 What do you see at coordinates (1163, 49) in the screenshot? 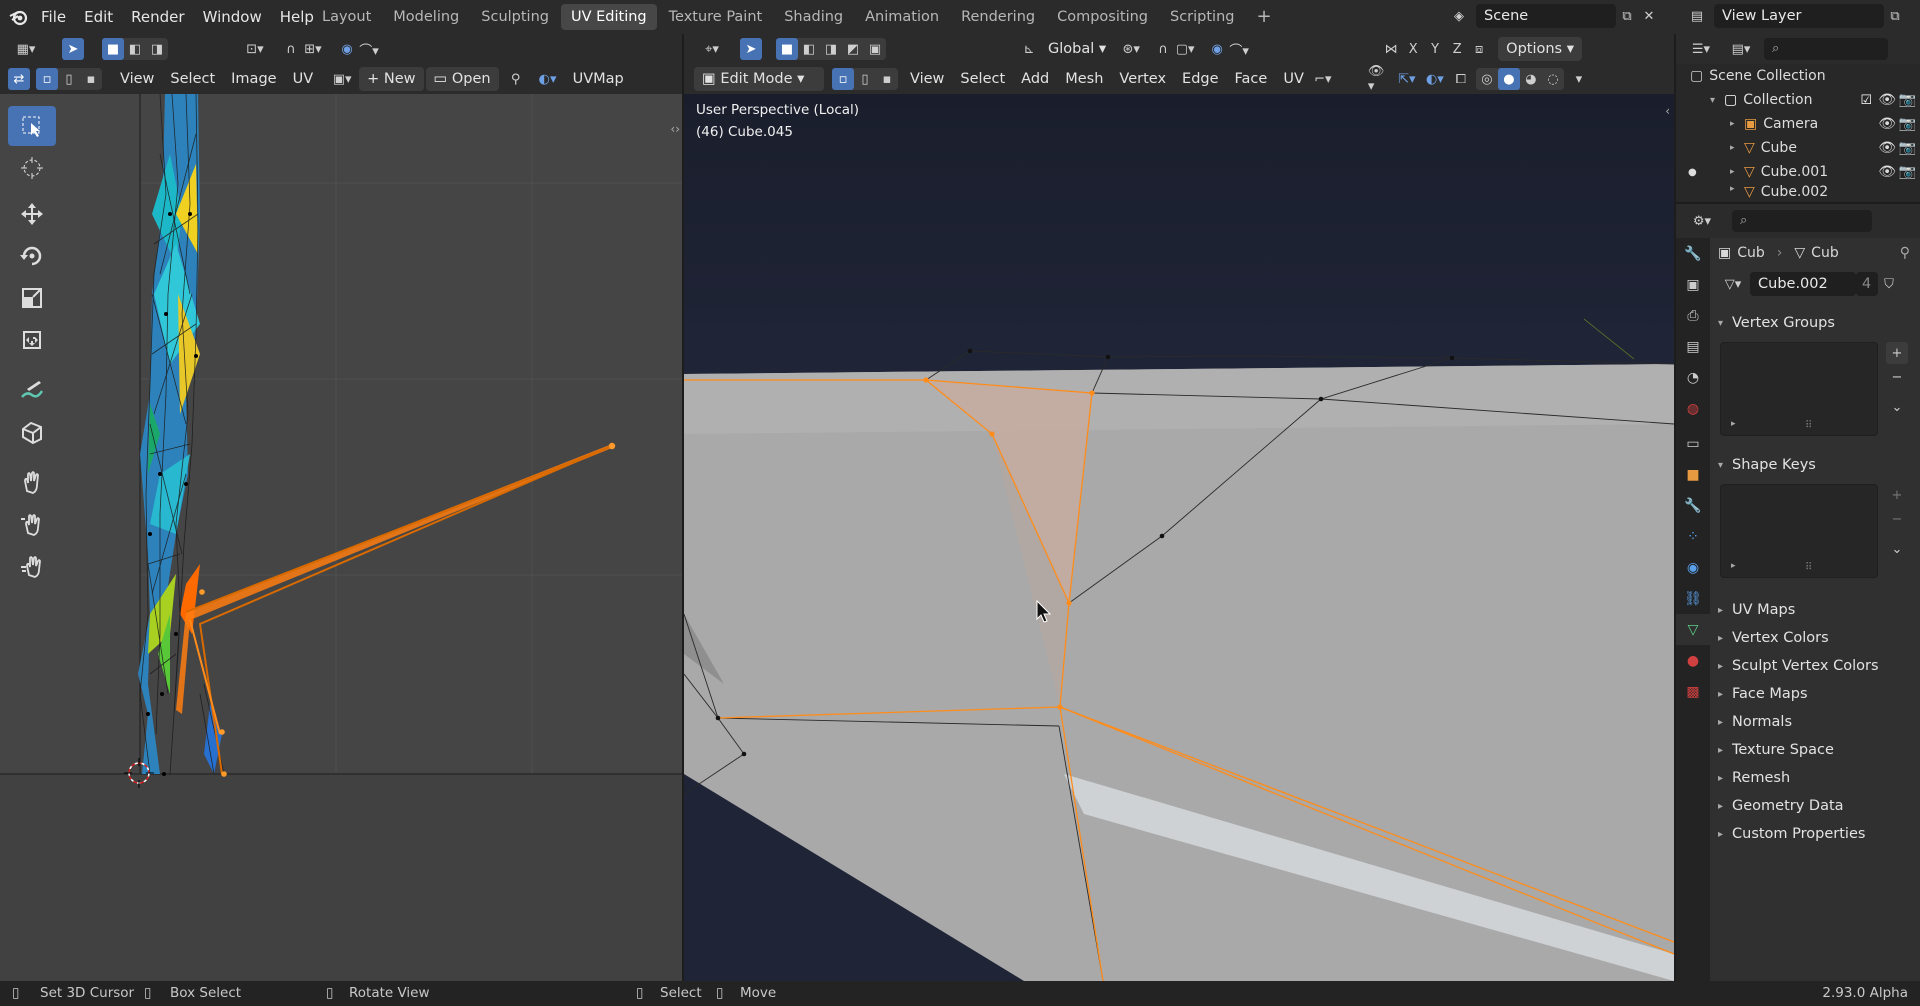
I see `vp-snap-icon: ∩` at bounding box center [1163, 49].